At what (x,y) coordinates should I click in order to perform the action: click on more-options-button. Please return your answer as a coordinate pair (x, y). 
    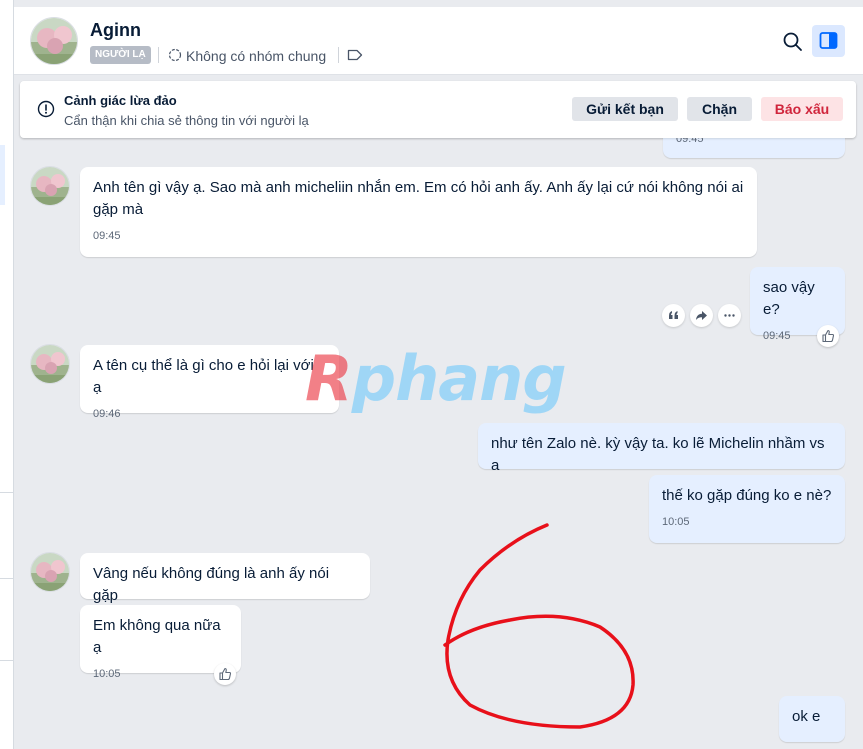
    Looking at the image, I should click on (729, 315).